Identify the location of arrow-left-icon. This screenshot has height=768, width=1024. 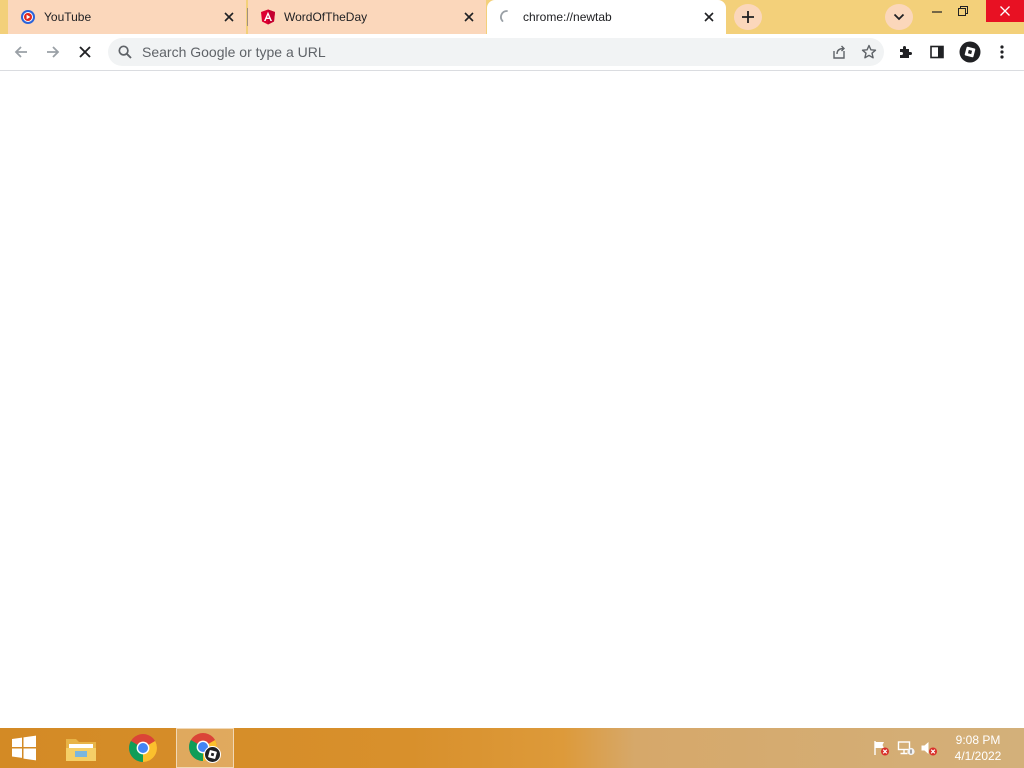
(20, 52).